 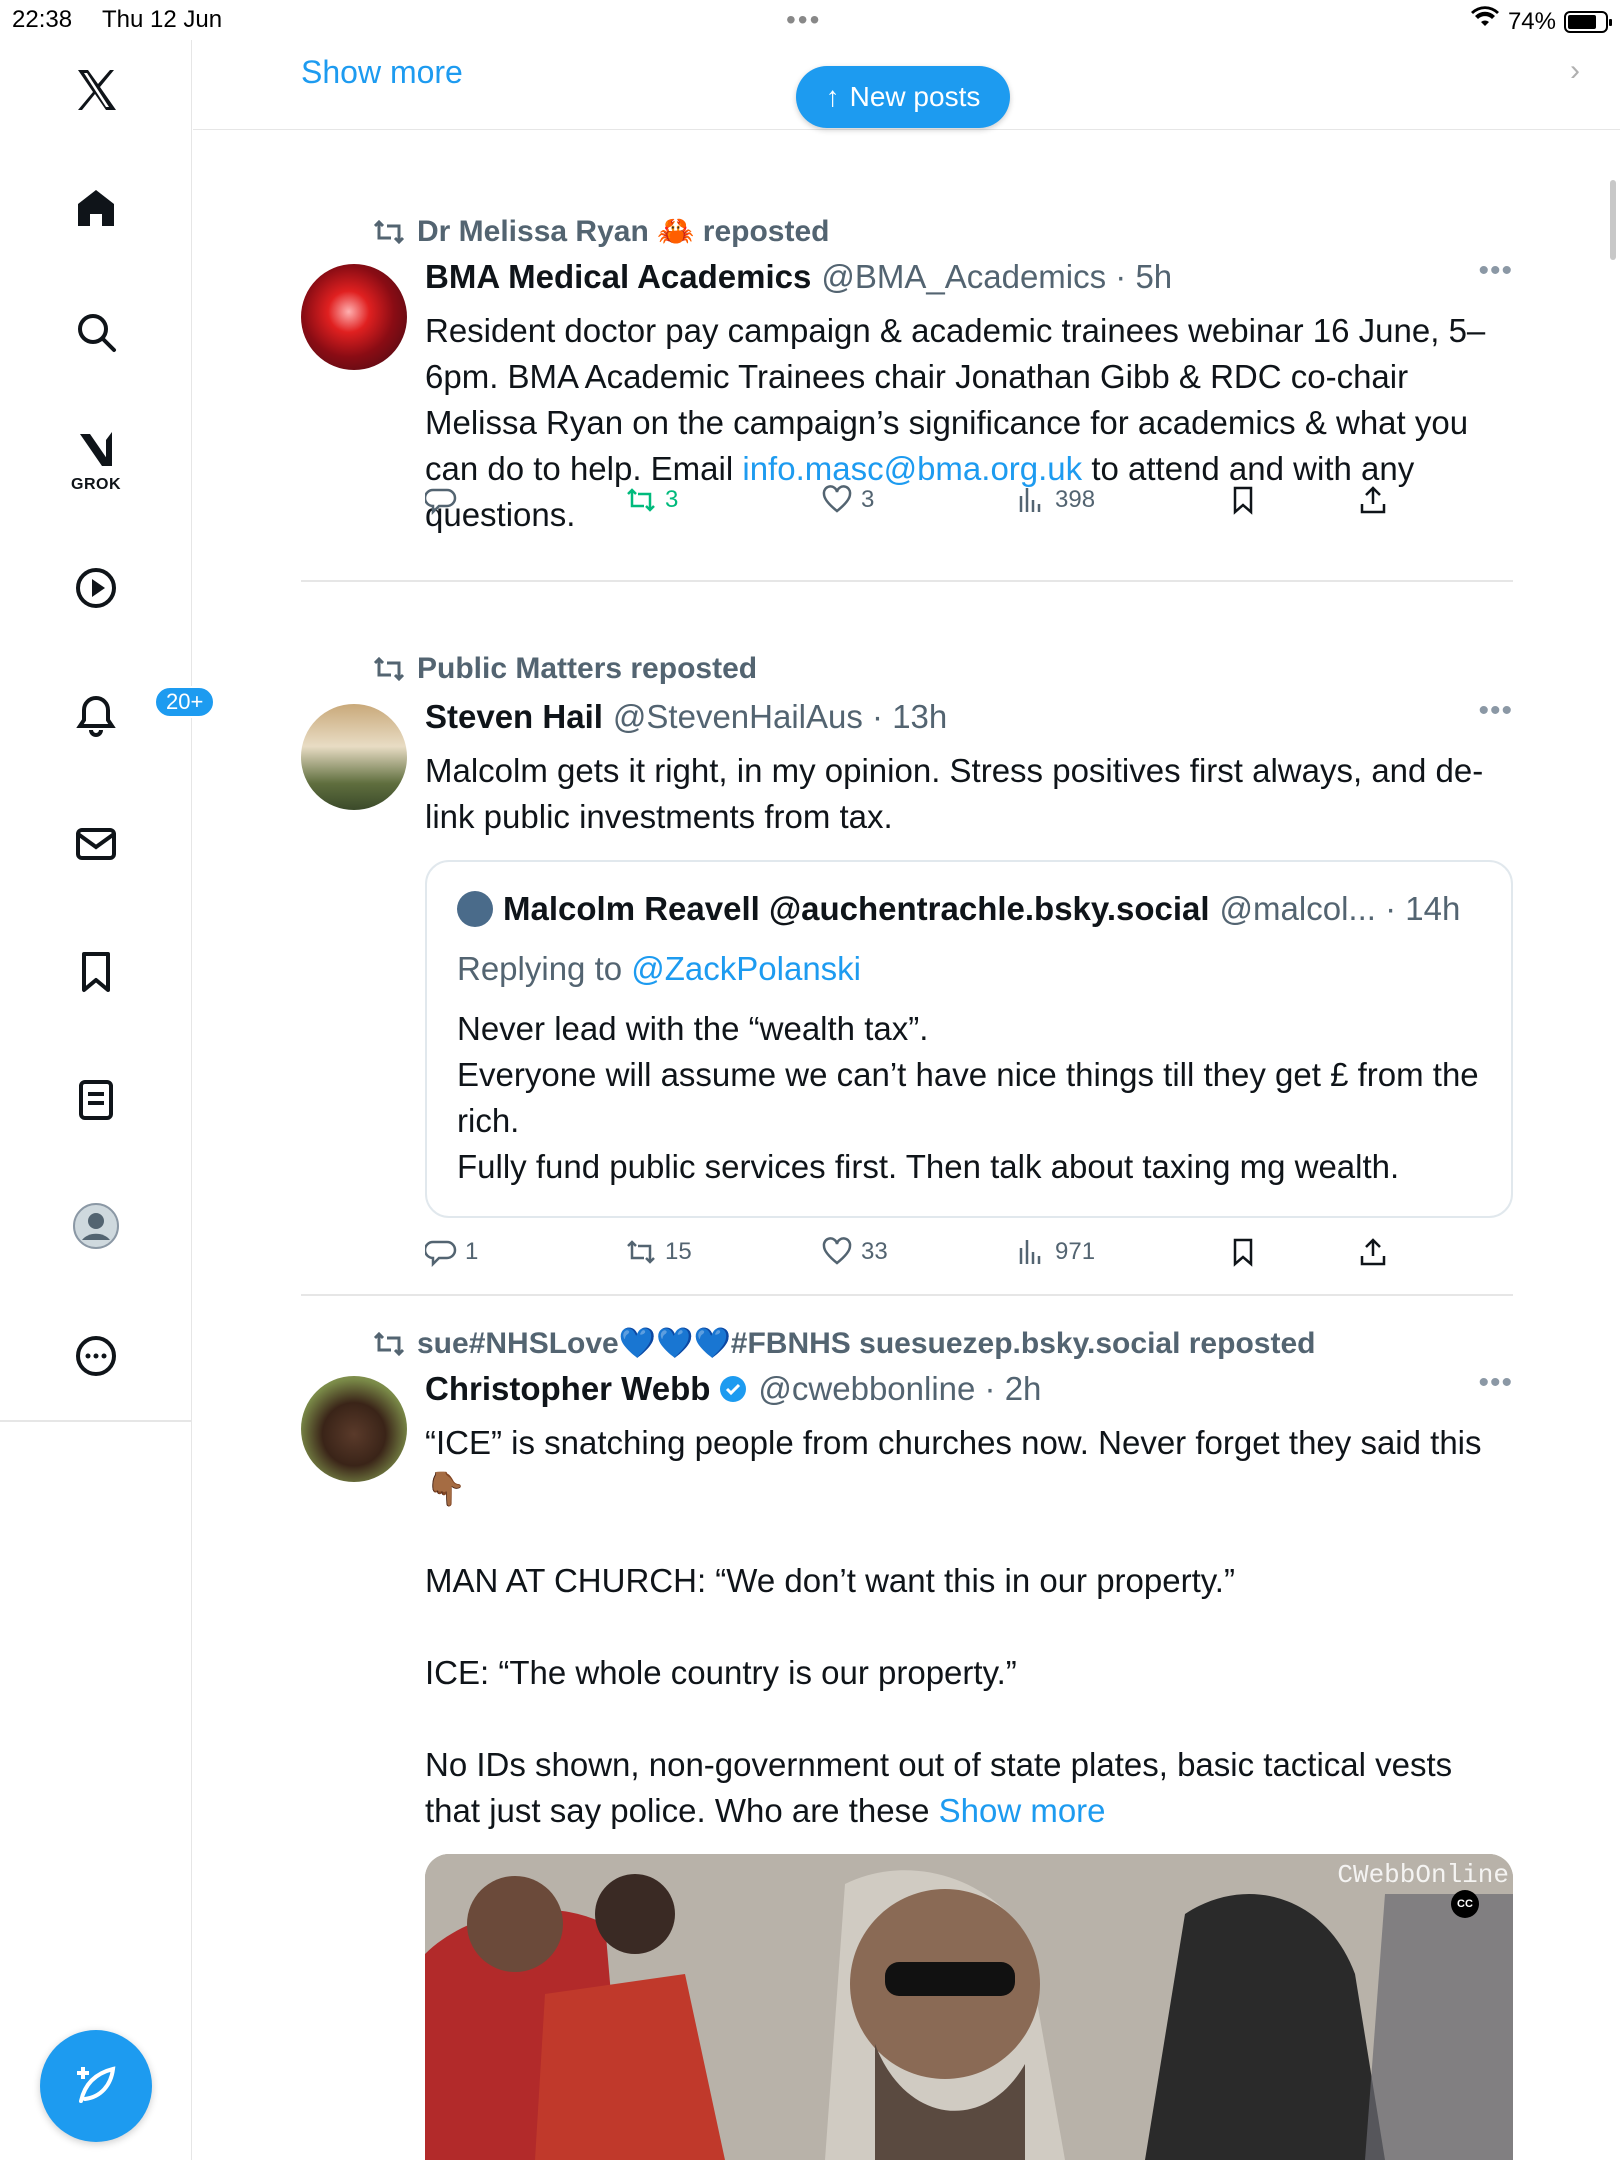 I want to click on tweet-header: Christopher Webb @cwebbonline · 2h, so click(x=733, y=1389).